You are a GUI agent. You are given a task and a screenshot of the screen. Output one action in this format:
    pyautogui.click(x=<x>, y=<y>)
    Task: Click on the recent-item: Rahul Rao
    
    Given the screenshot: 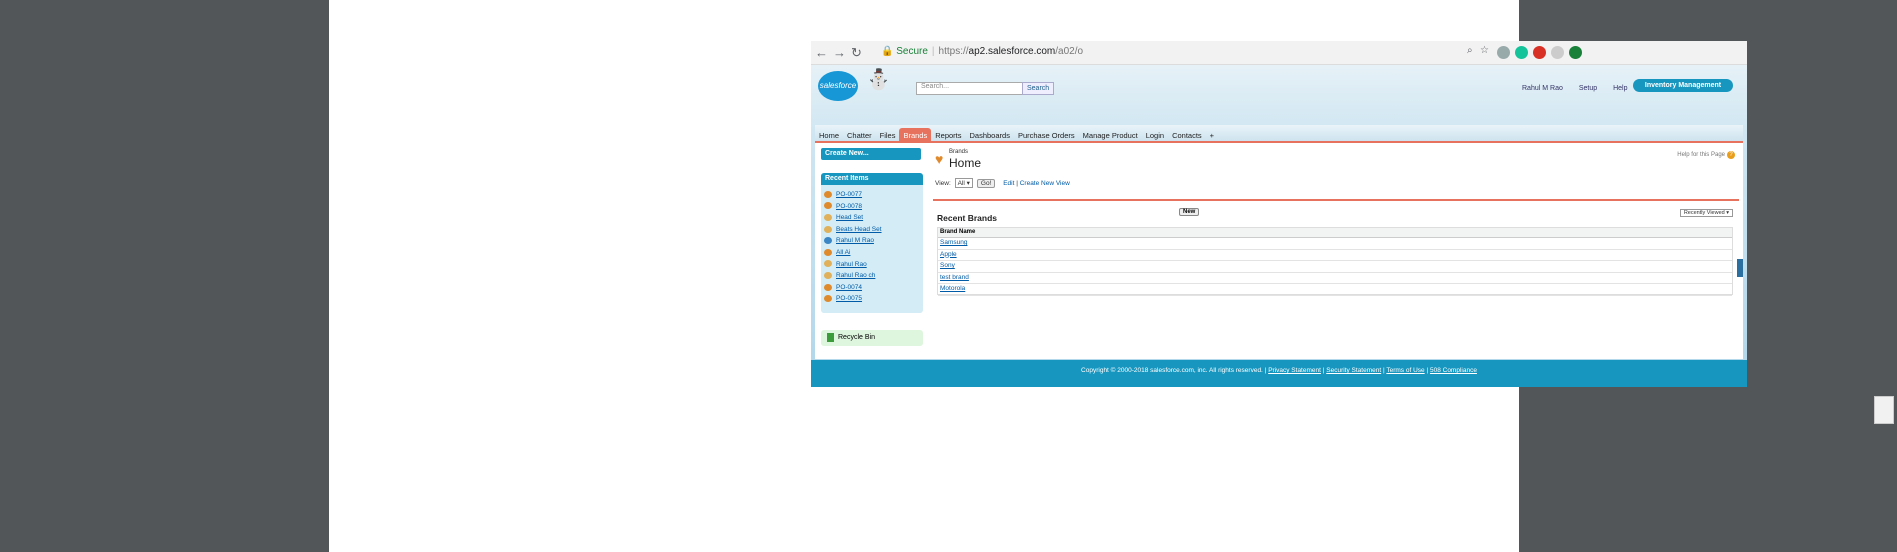 What is the action you would take?
    pyautogui.click(x=872, y=265)
    